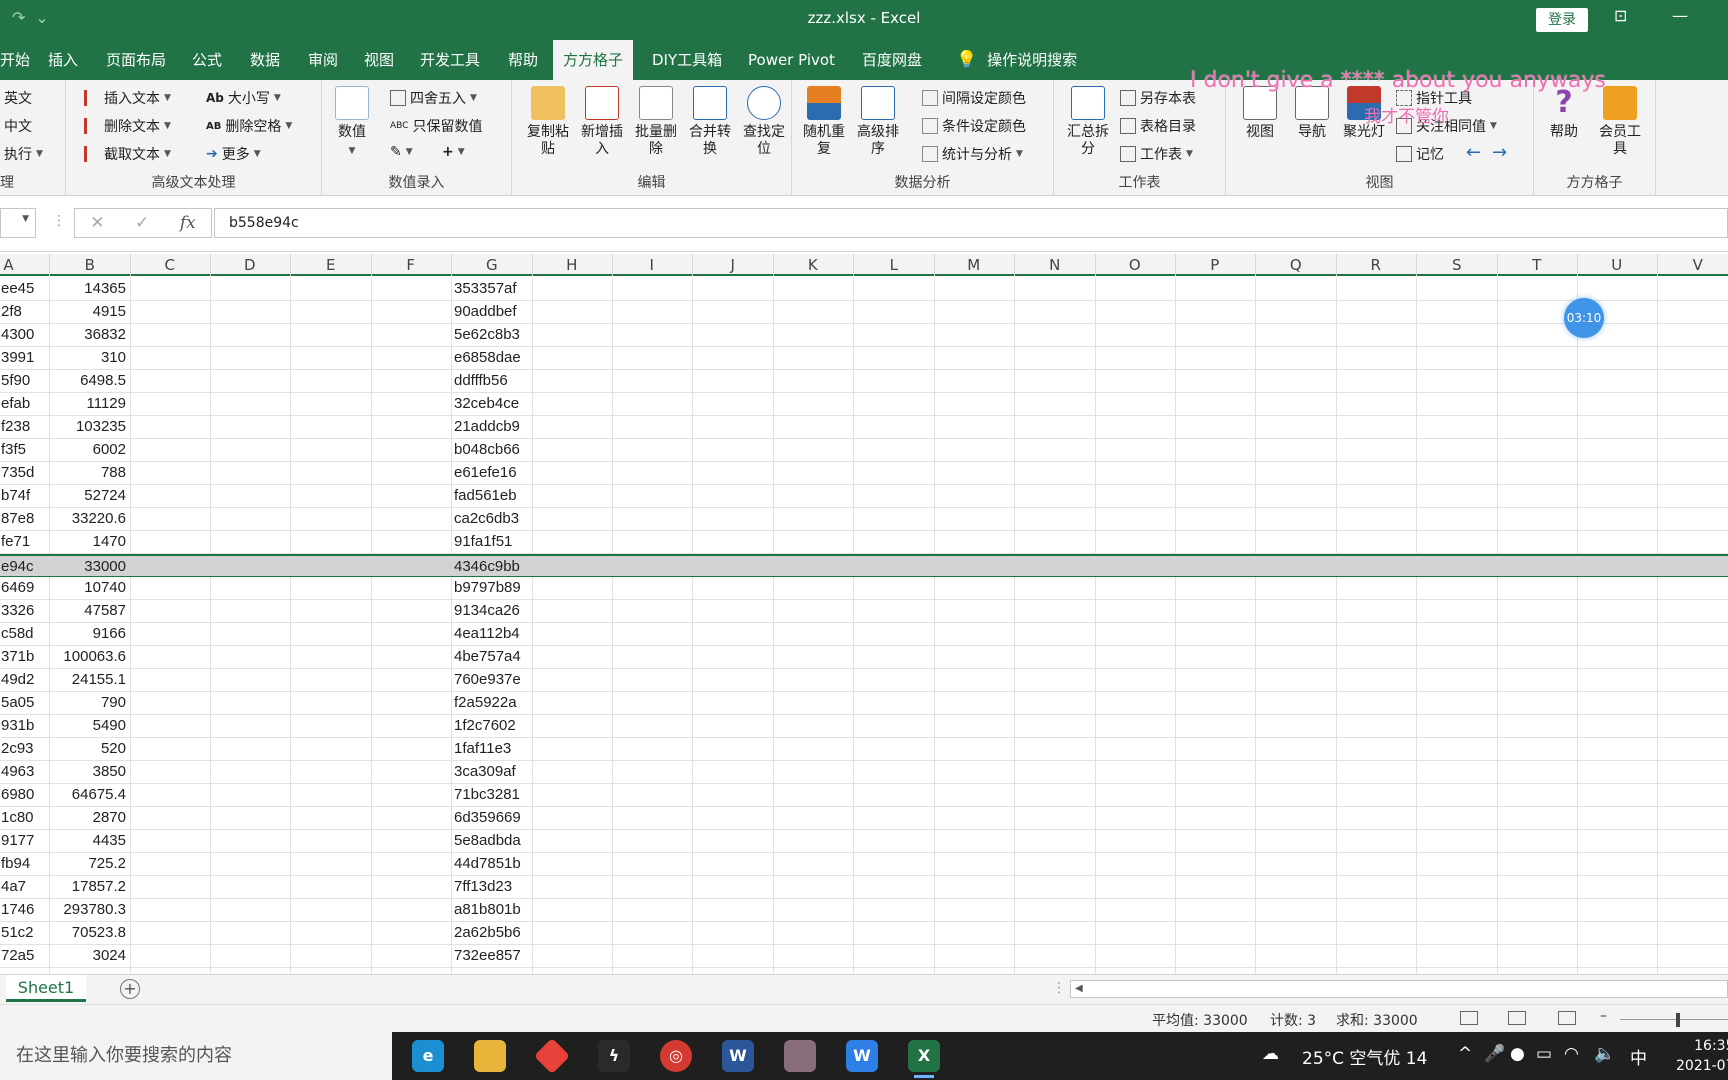  I want to click on cell-a: b74f, so click(24, 496).